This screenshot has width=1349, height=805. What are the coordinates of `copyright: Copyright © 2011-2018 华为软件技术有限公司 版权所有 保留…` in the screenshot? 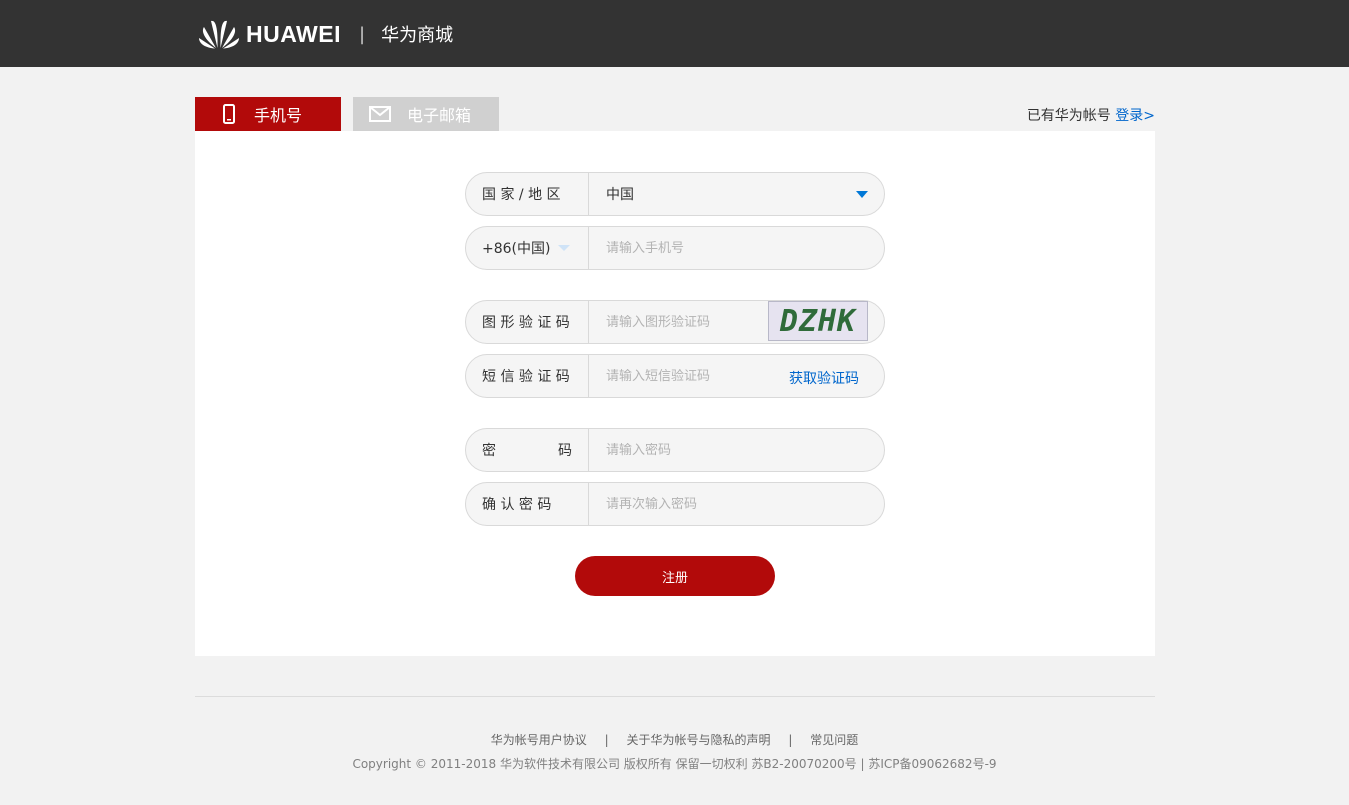 It's located at (674, 764).